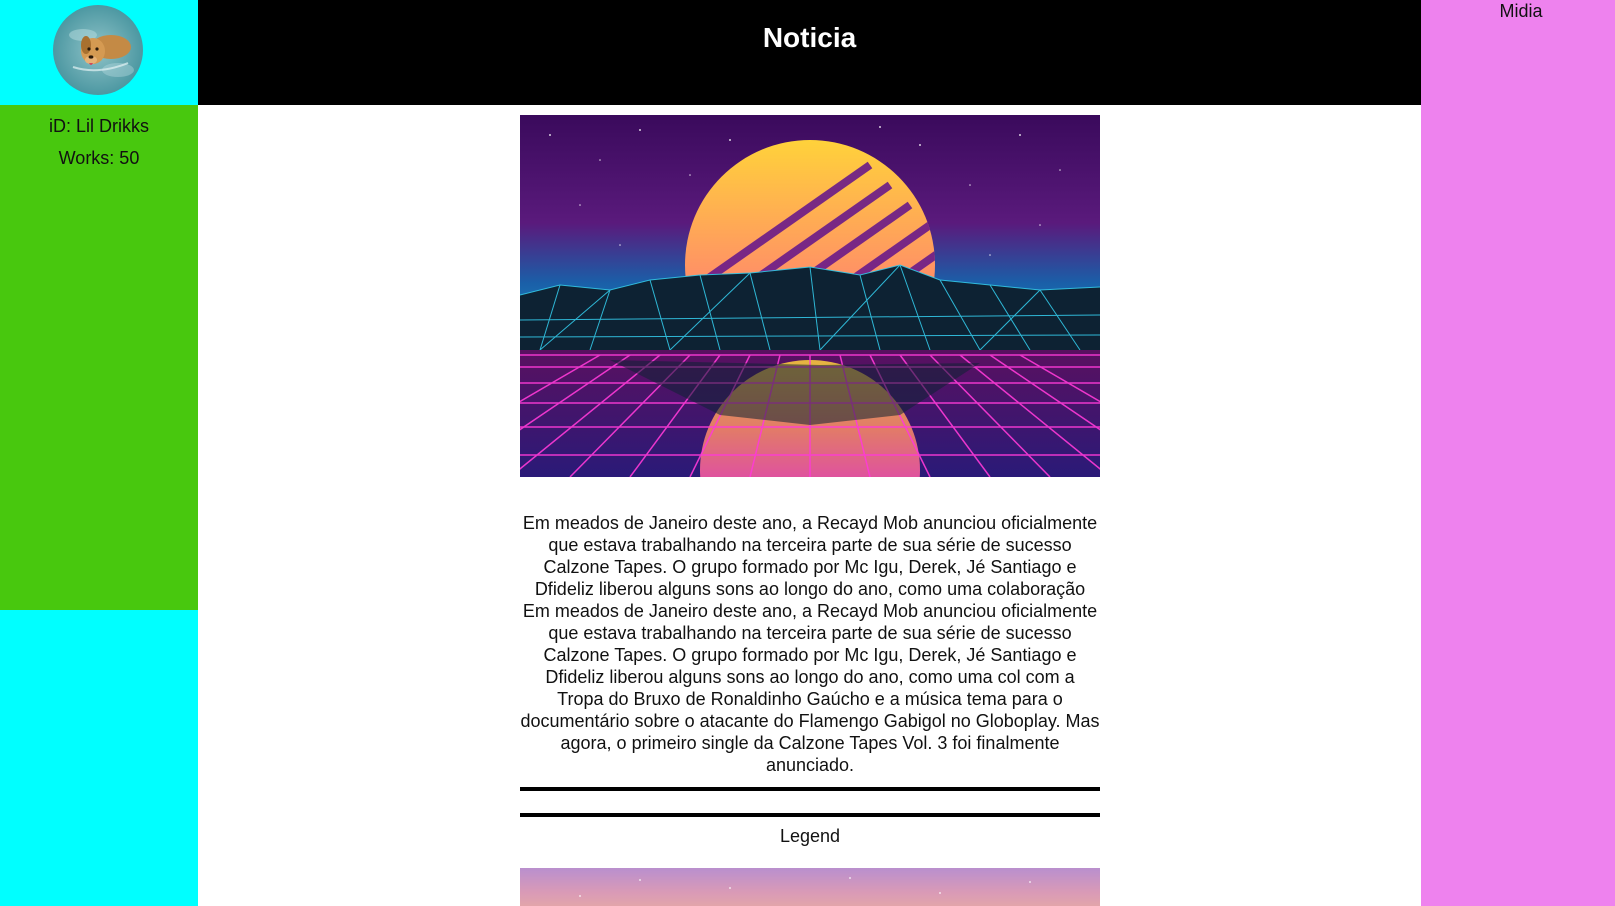 Image resolution: width=1615 pixels, height=906 pixels. Describe the element at coordinates (1518, 453) in the screenshot. I see `right-sidebar: Midia` at that location.